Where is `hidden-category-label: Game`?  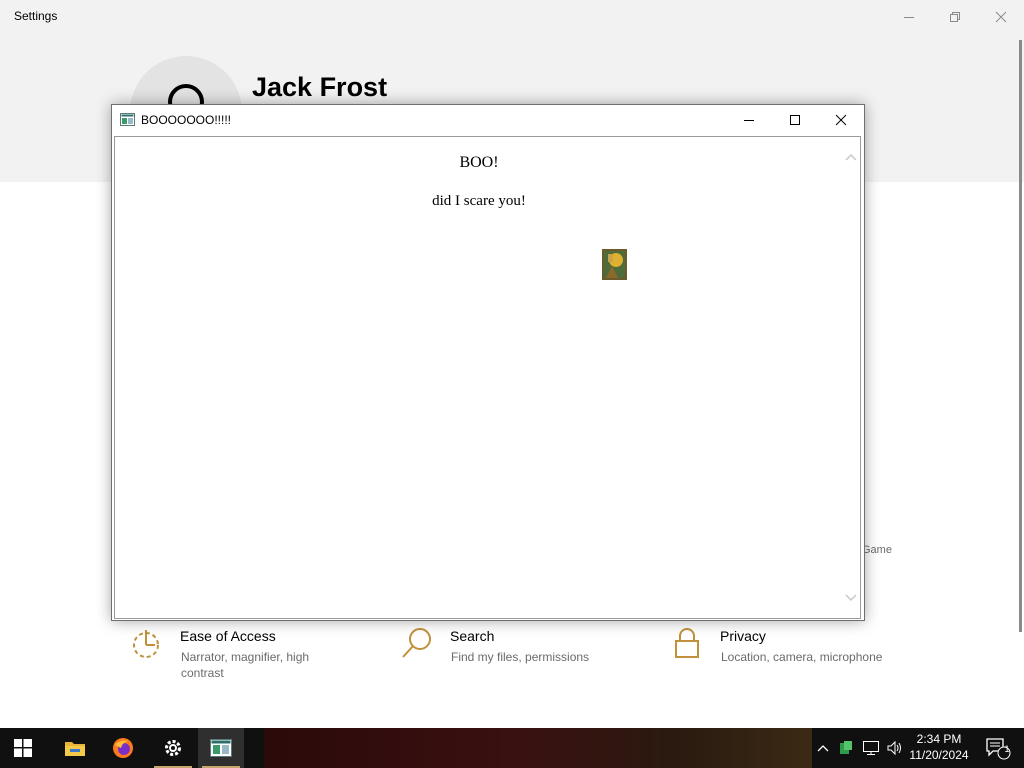 hidden-category-label: Game is located at coordinates (877, 550).